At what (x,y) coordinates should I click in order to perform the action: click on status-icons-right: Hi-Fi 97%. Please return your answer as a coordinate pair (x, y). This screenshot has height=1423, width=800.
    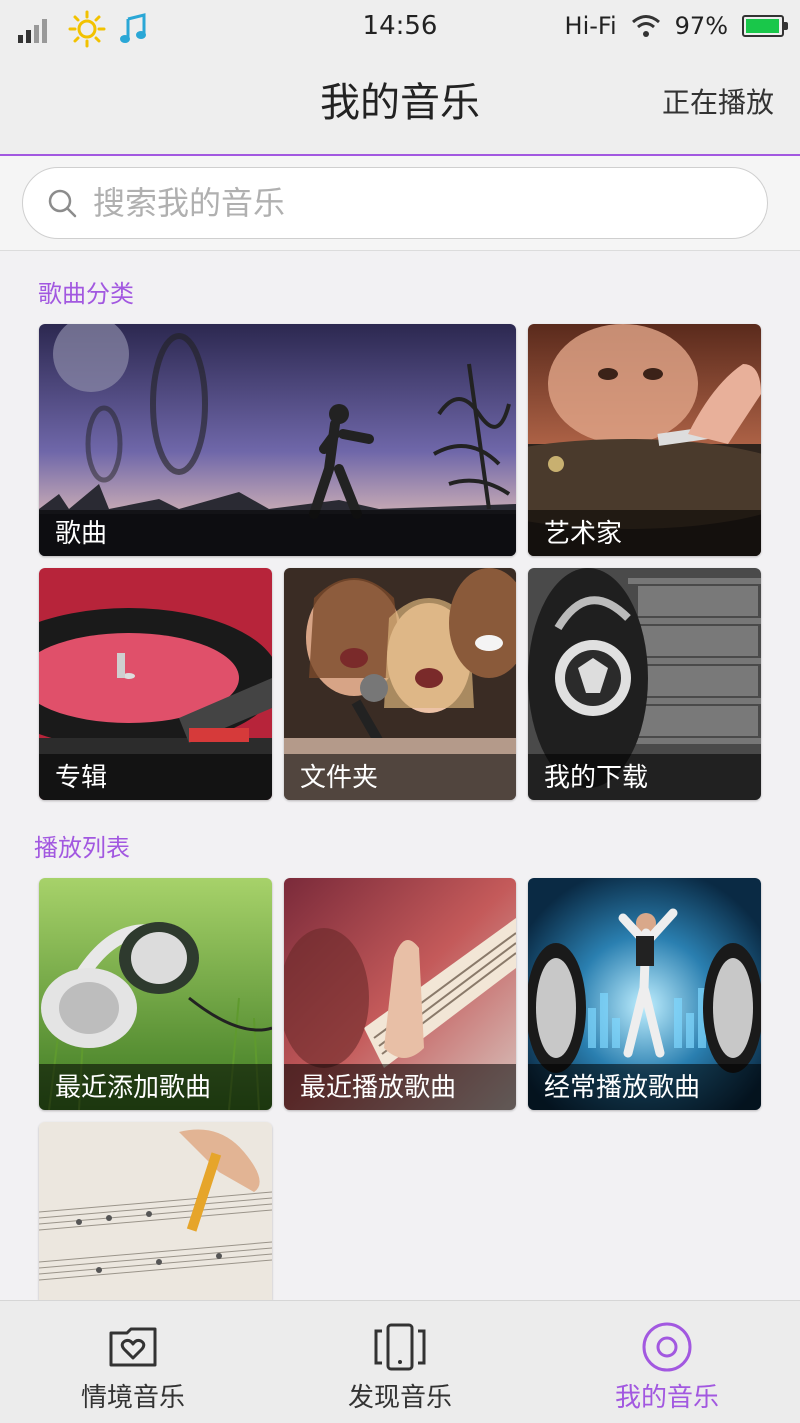
    Looking at the image, I should click on (676, 26).